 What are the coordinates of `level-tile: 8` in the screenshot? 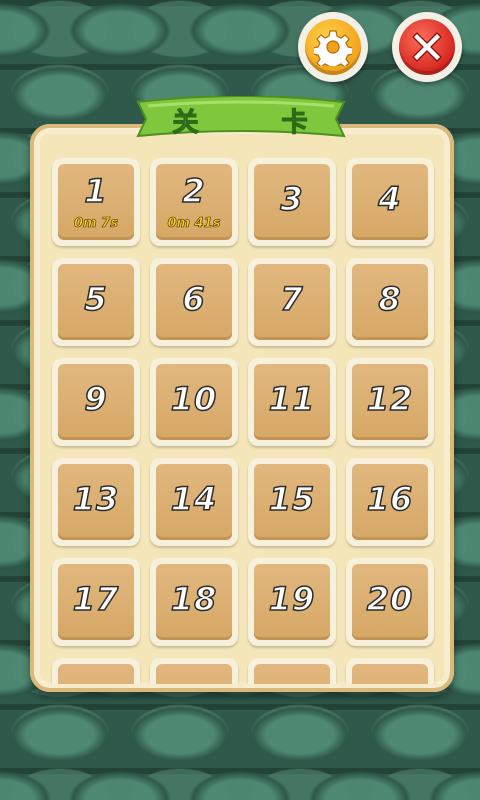 It's located at (390, 302).